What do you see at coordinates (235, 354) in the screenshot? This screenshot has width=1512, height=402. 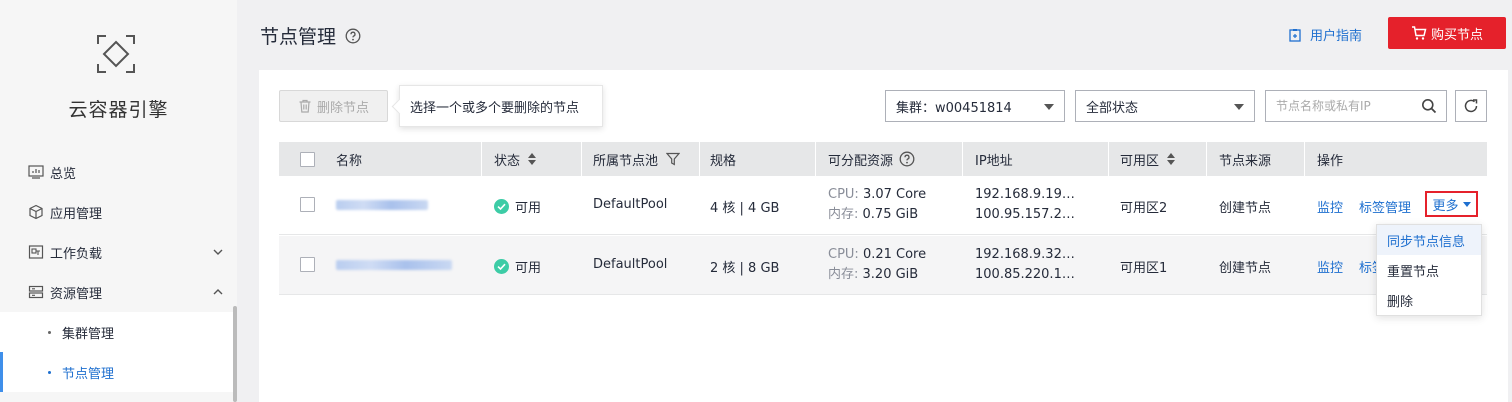 I see `sidebar-scrollbar` at bounding box center [235, 354].